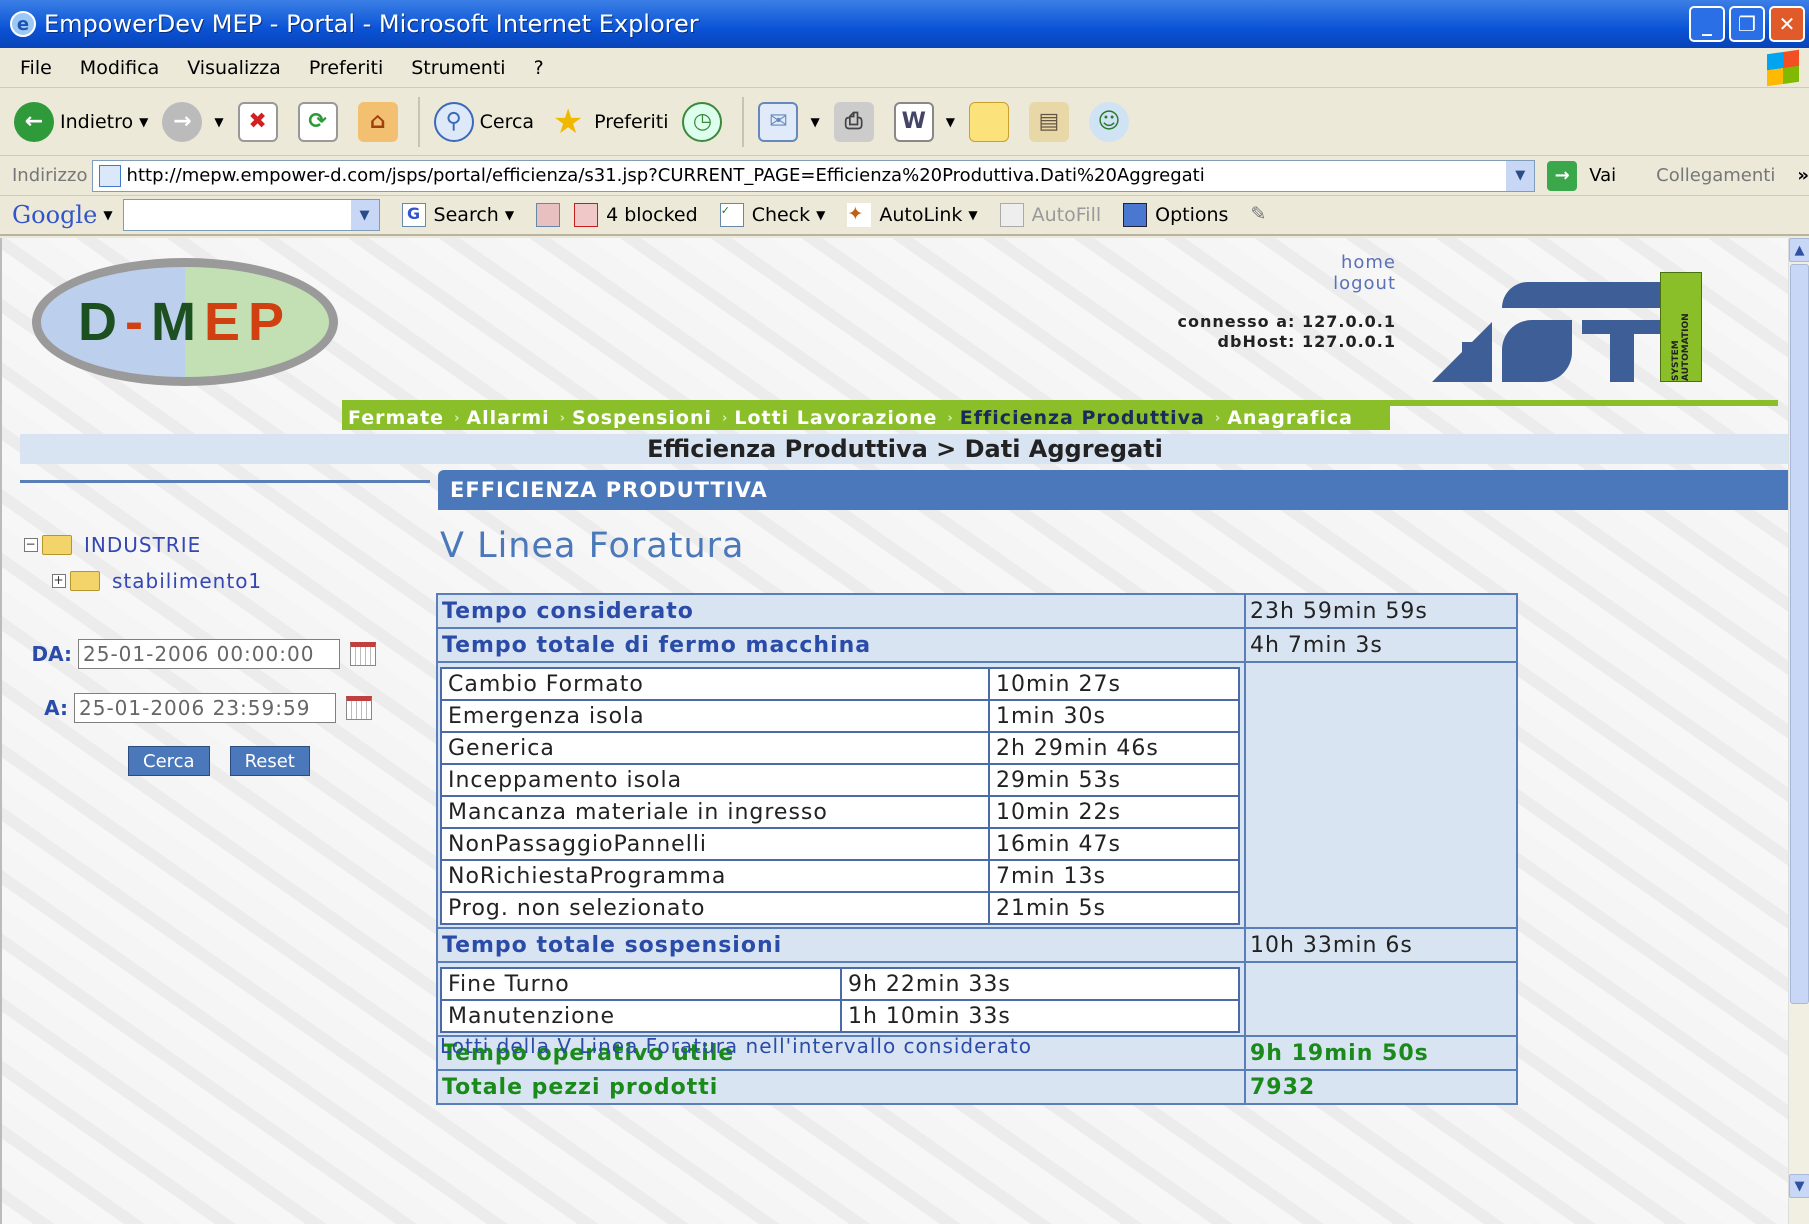  What do you see at coordinates (1364, 283) in the screenshot?
I see `logout-link: logout` at bounding box center [1364, 283].